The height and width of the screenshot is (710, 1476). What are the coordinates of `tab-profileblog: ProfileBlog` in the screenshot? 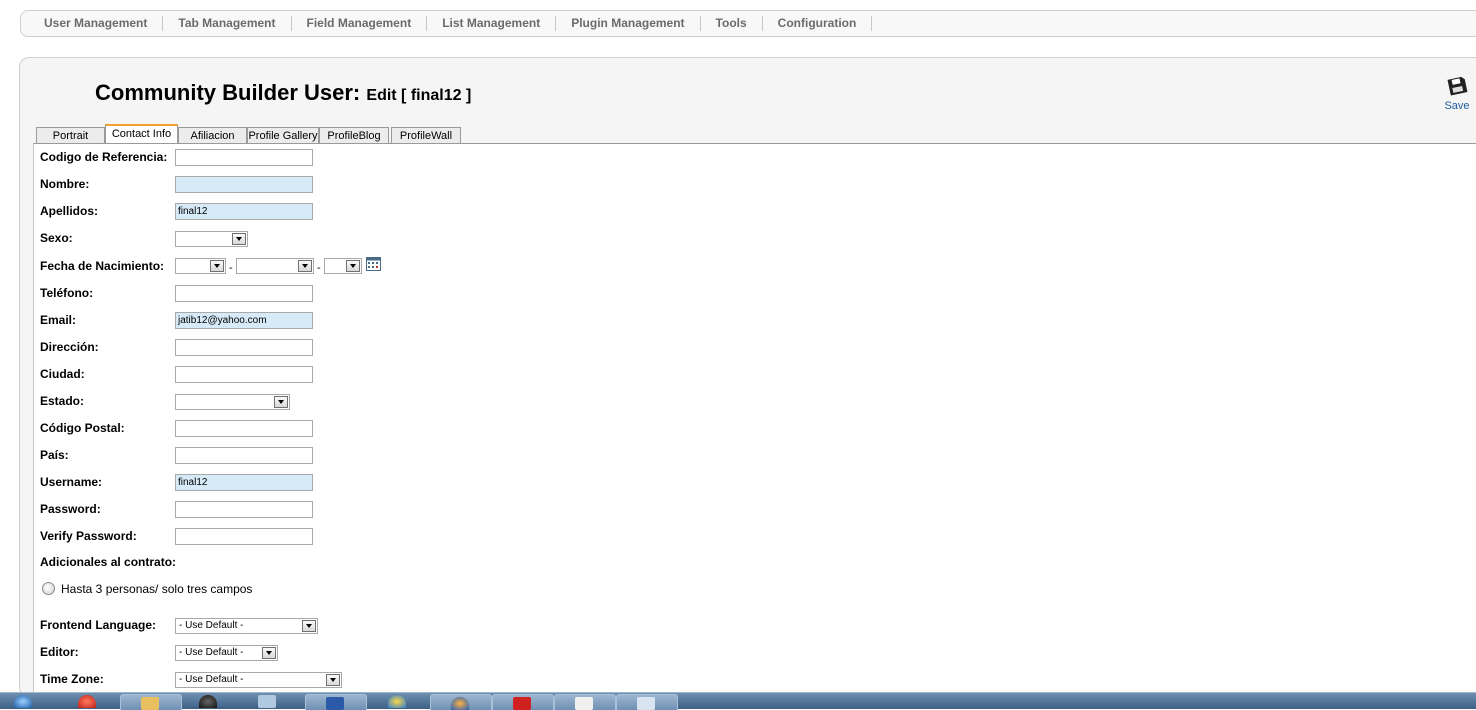 It's located at (354, 135).